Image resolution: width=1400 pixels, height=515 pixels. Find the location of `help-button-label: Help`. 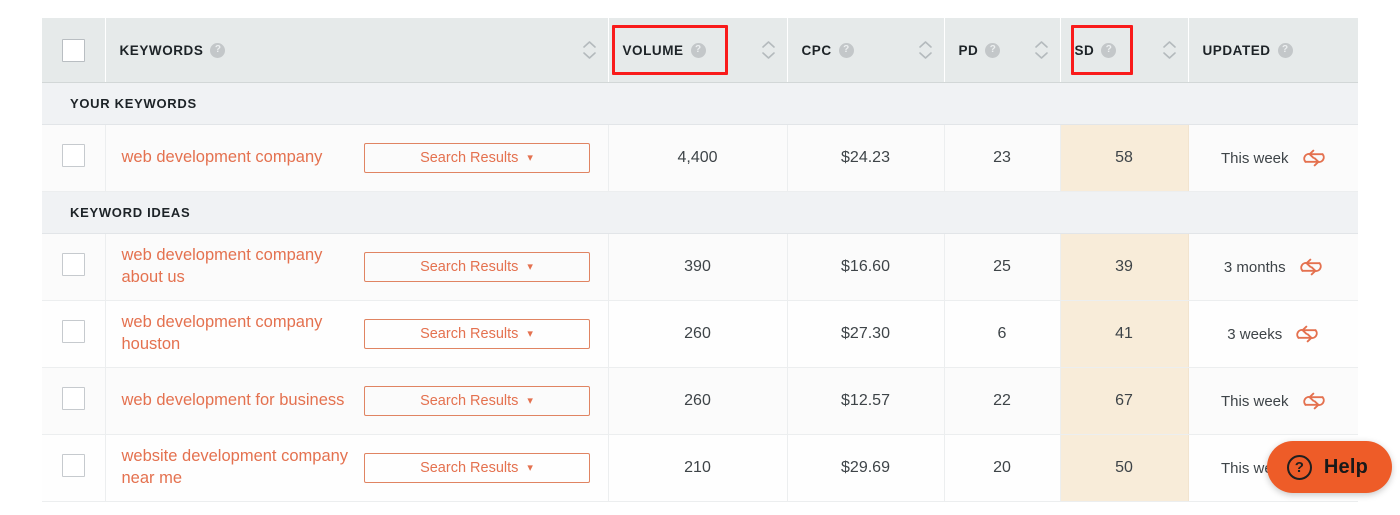

help-button-label: Help is located at coordinates (1345, 466).